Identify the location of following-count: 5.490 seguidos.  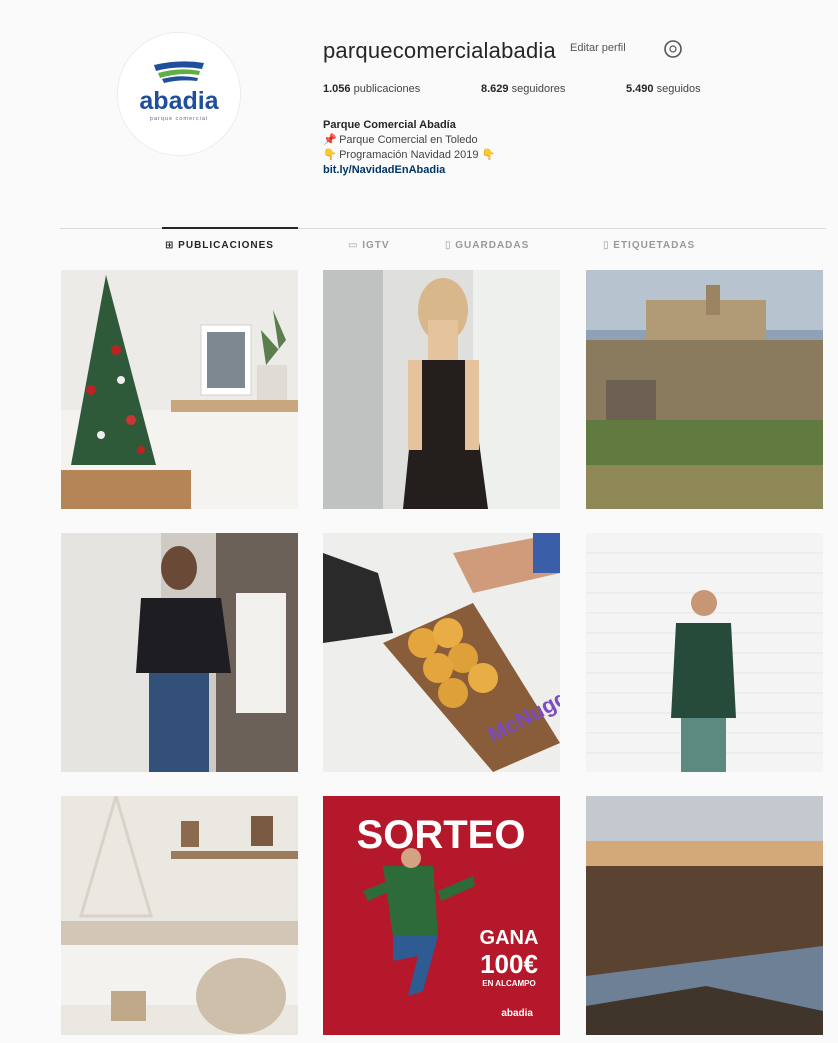
(663, 89).